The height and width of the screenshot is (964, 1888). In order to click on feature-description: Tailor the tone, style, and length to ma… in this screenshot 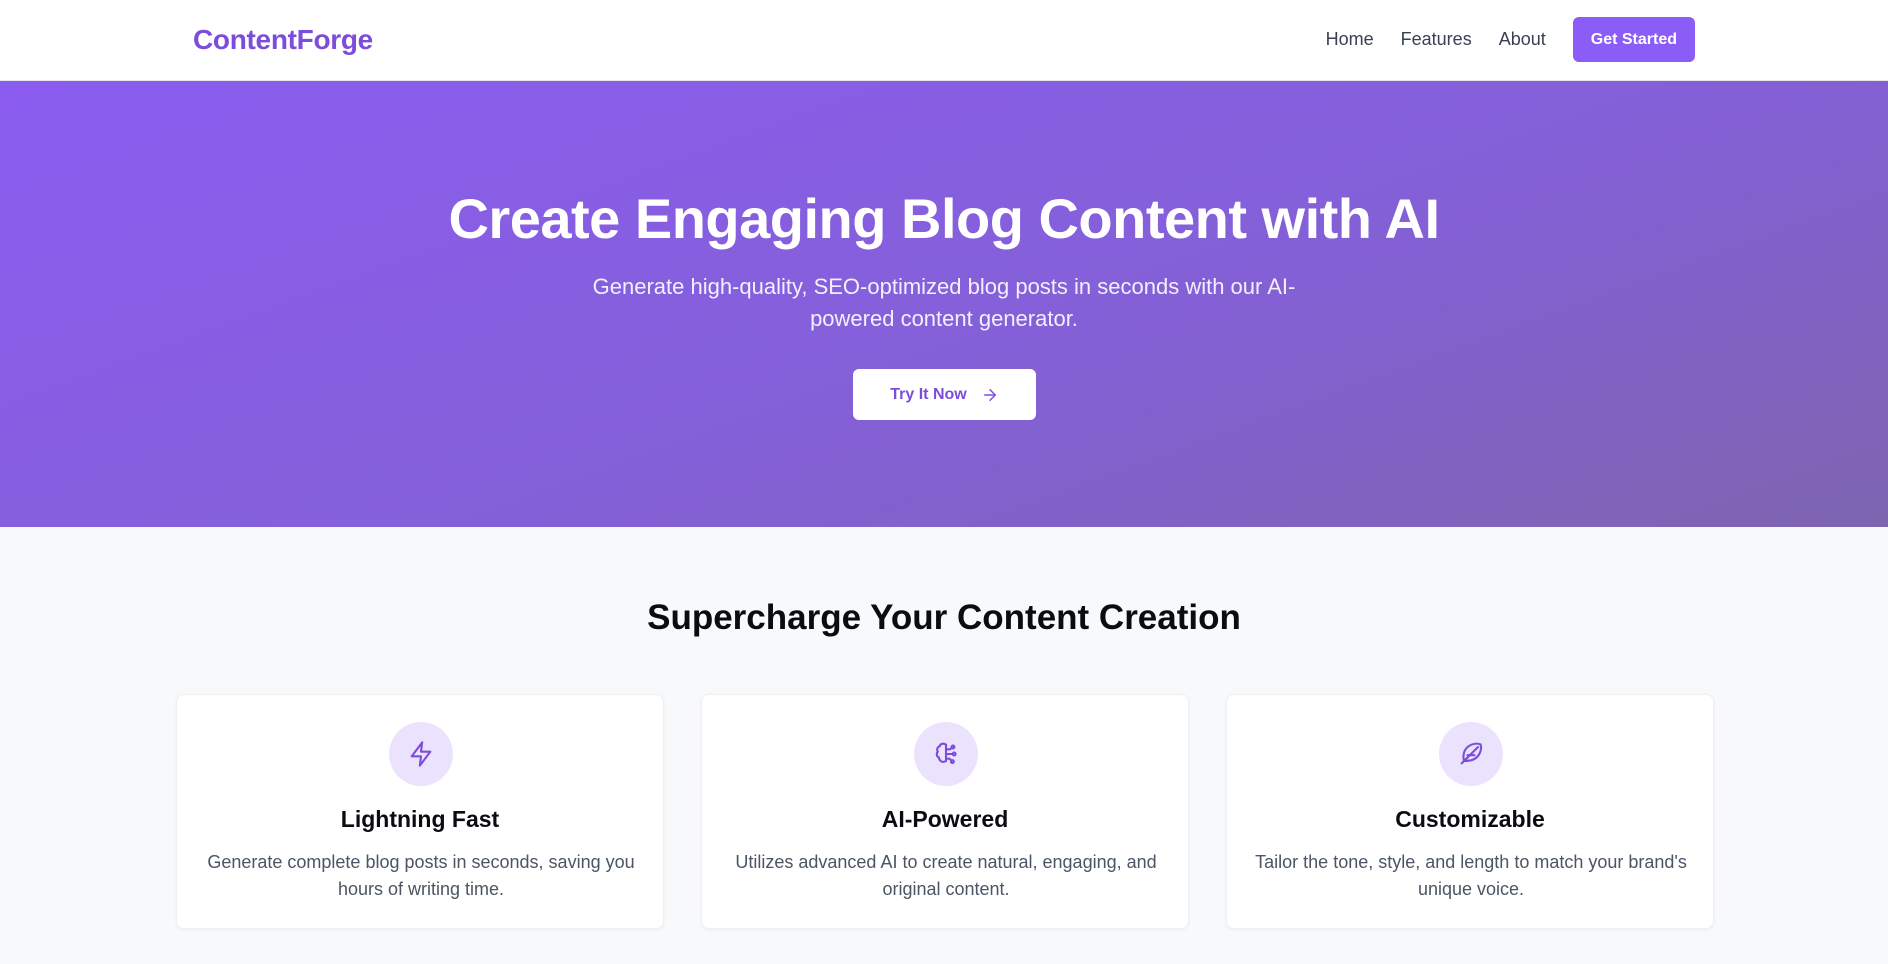, I will do `click(1471, 875)`.